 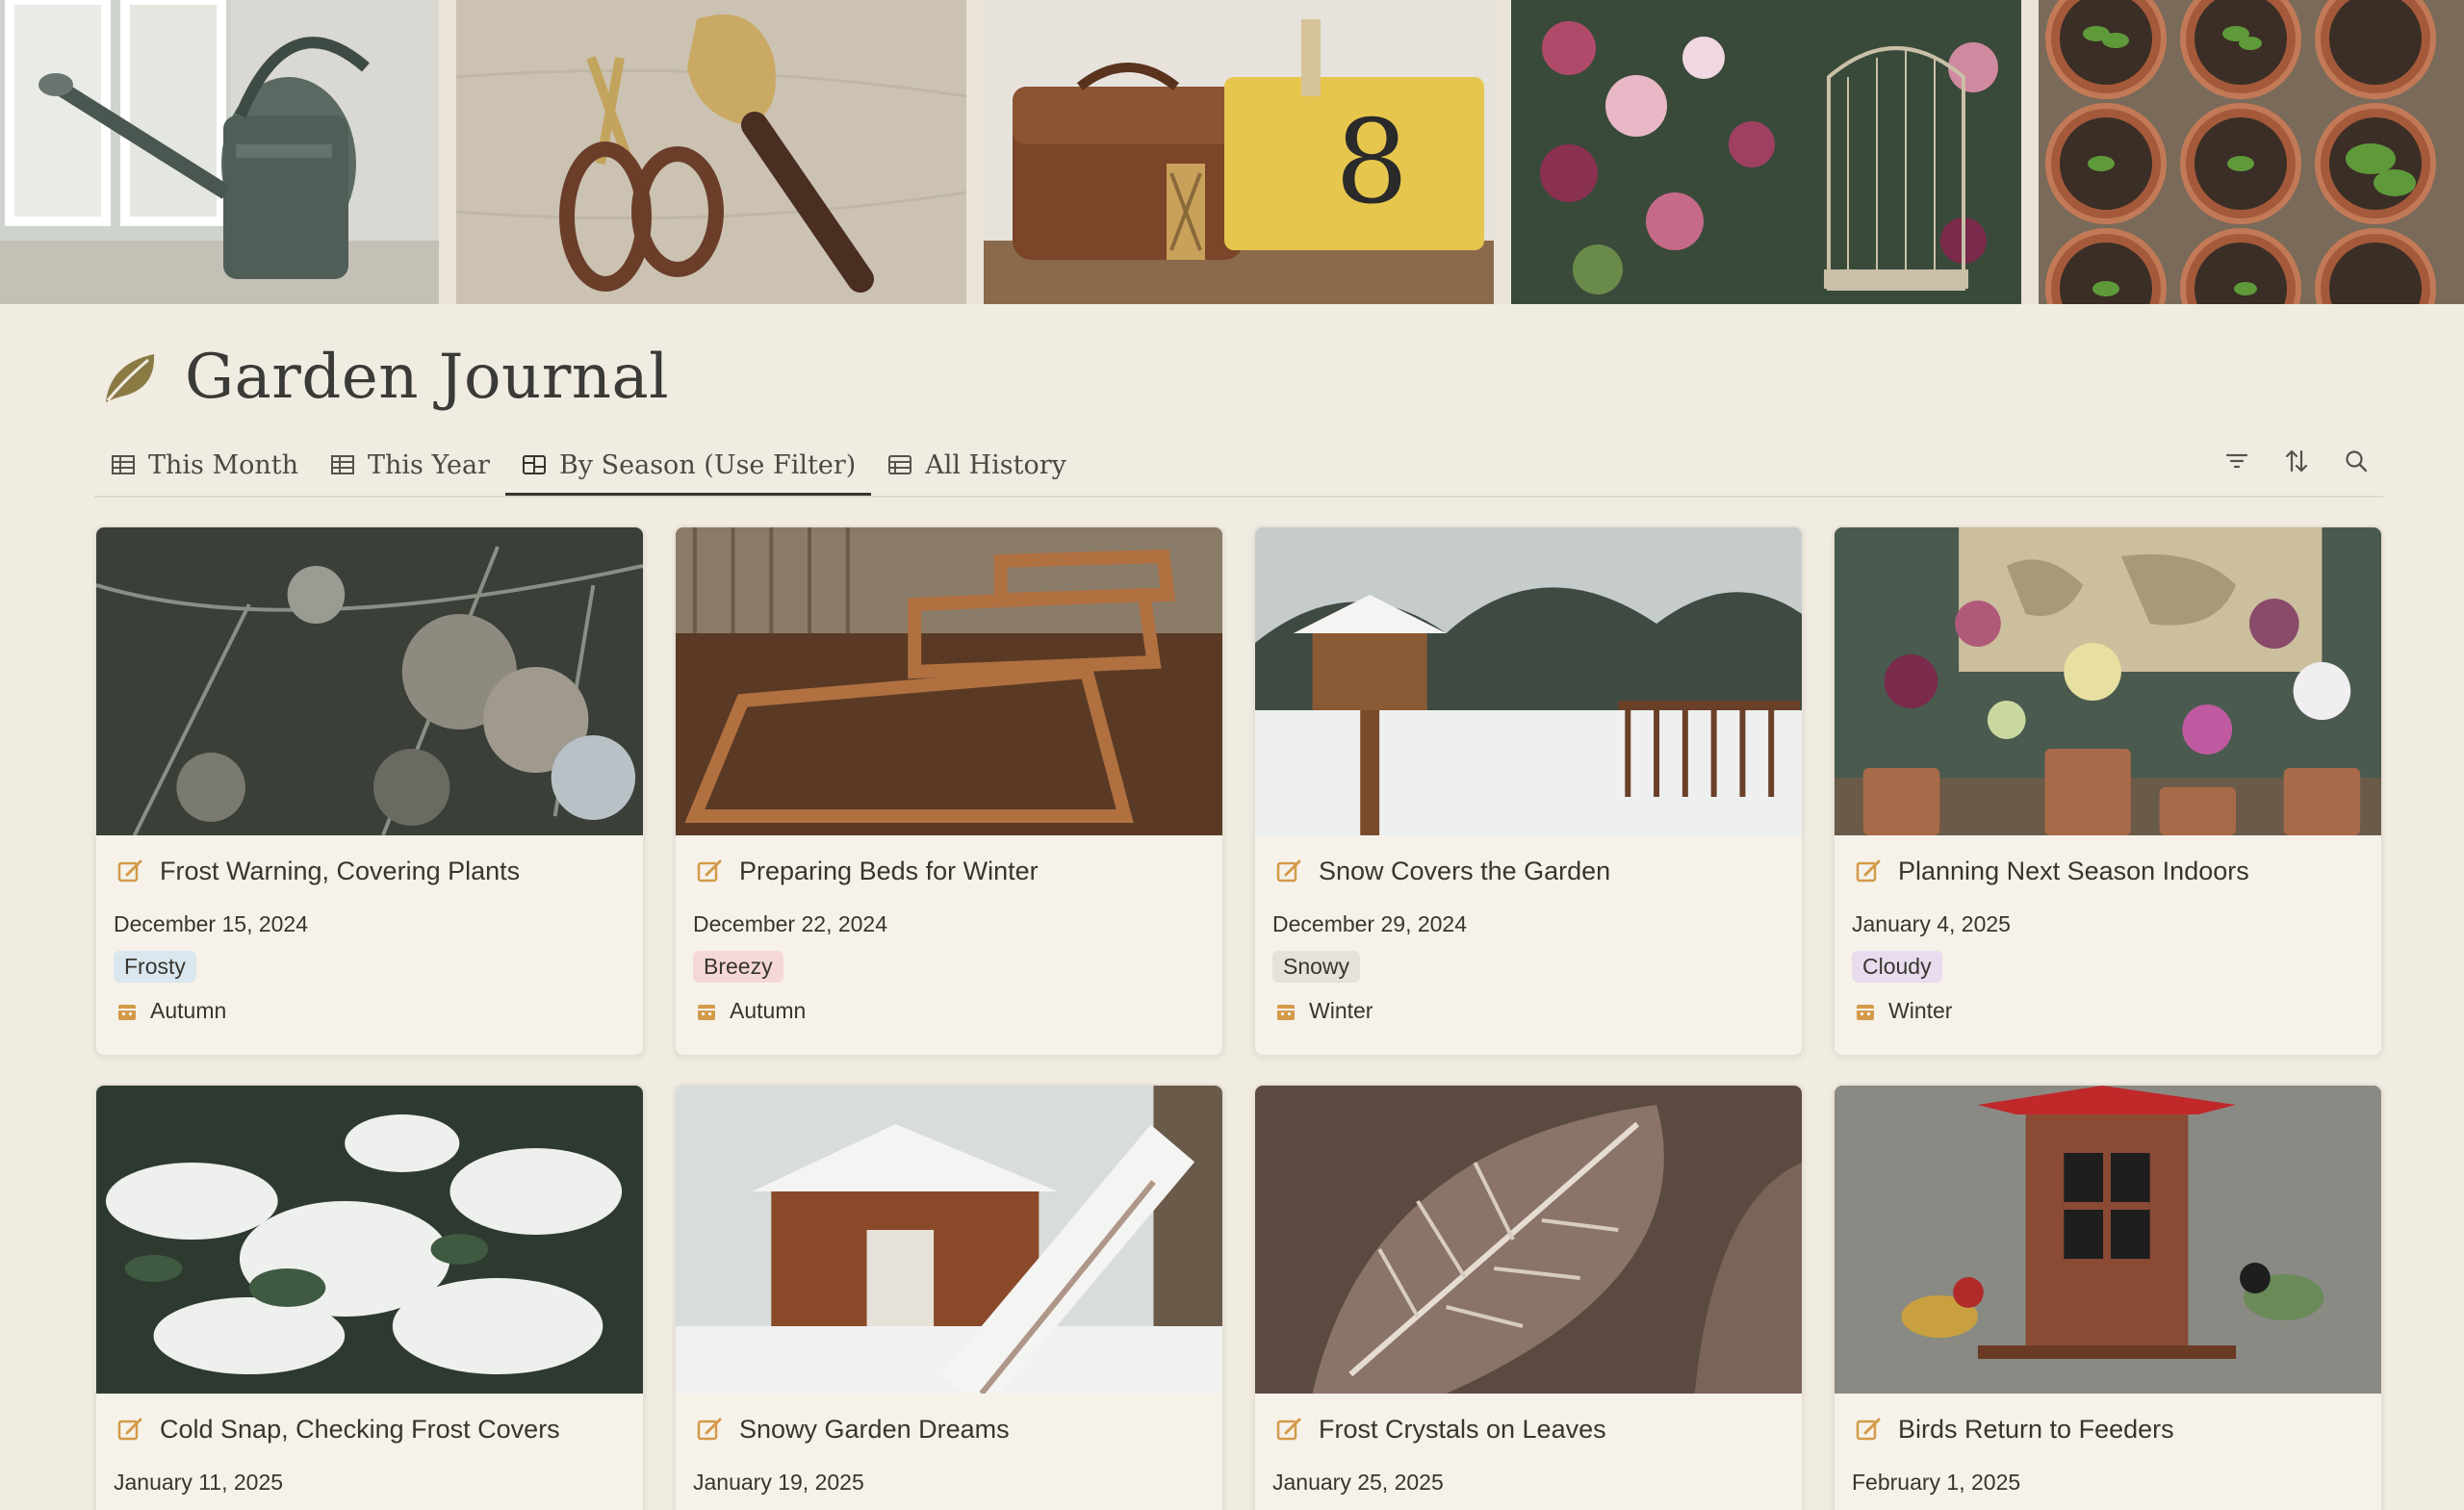 I want to click on card-title-text: Snowy Garden Dreams, so click(x=874, y=1429).